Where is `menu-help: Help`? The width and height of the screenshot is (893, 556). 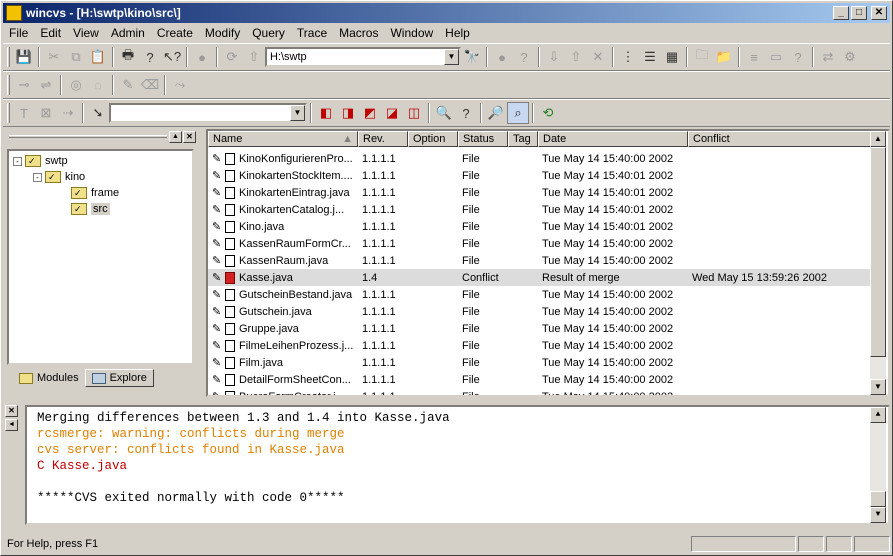 menu-help: Help is located at coordinates (457, 33).